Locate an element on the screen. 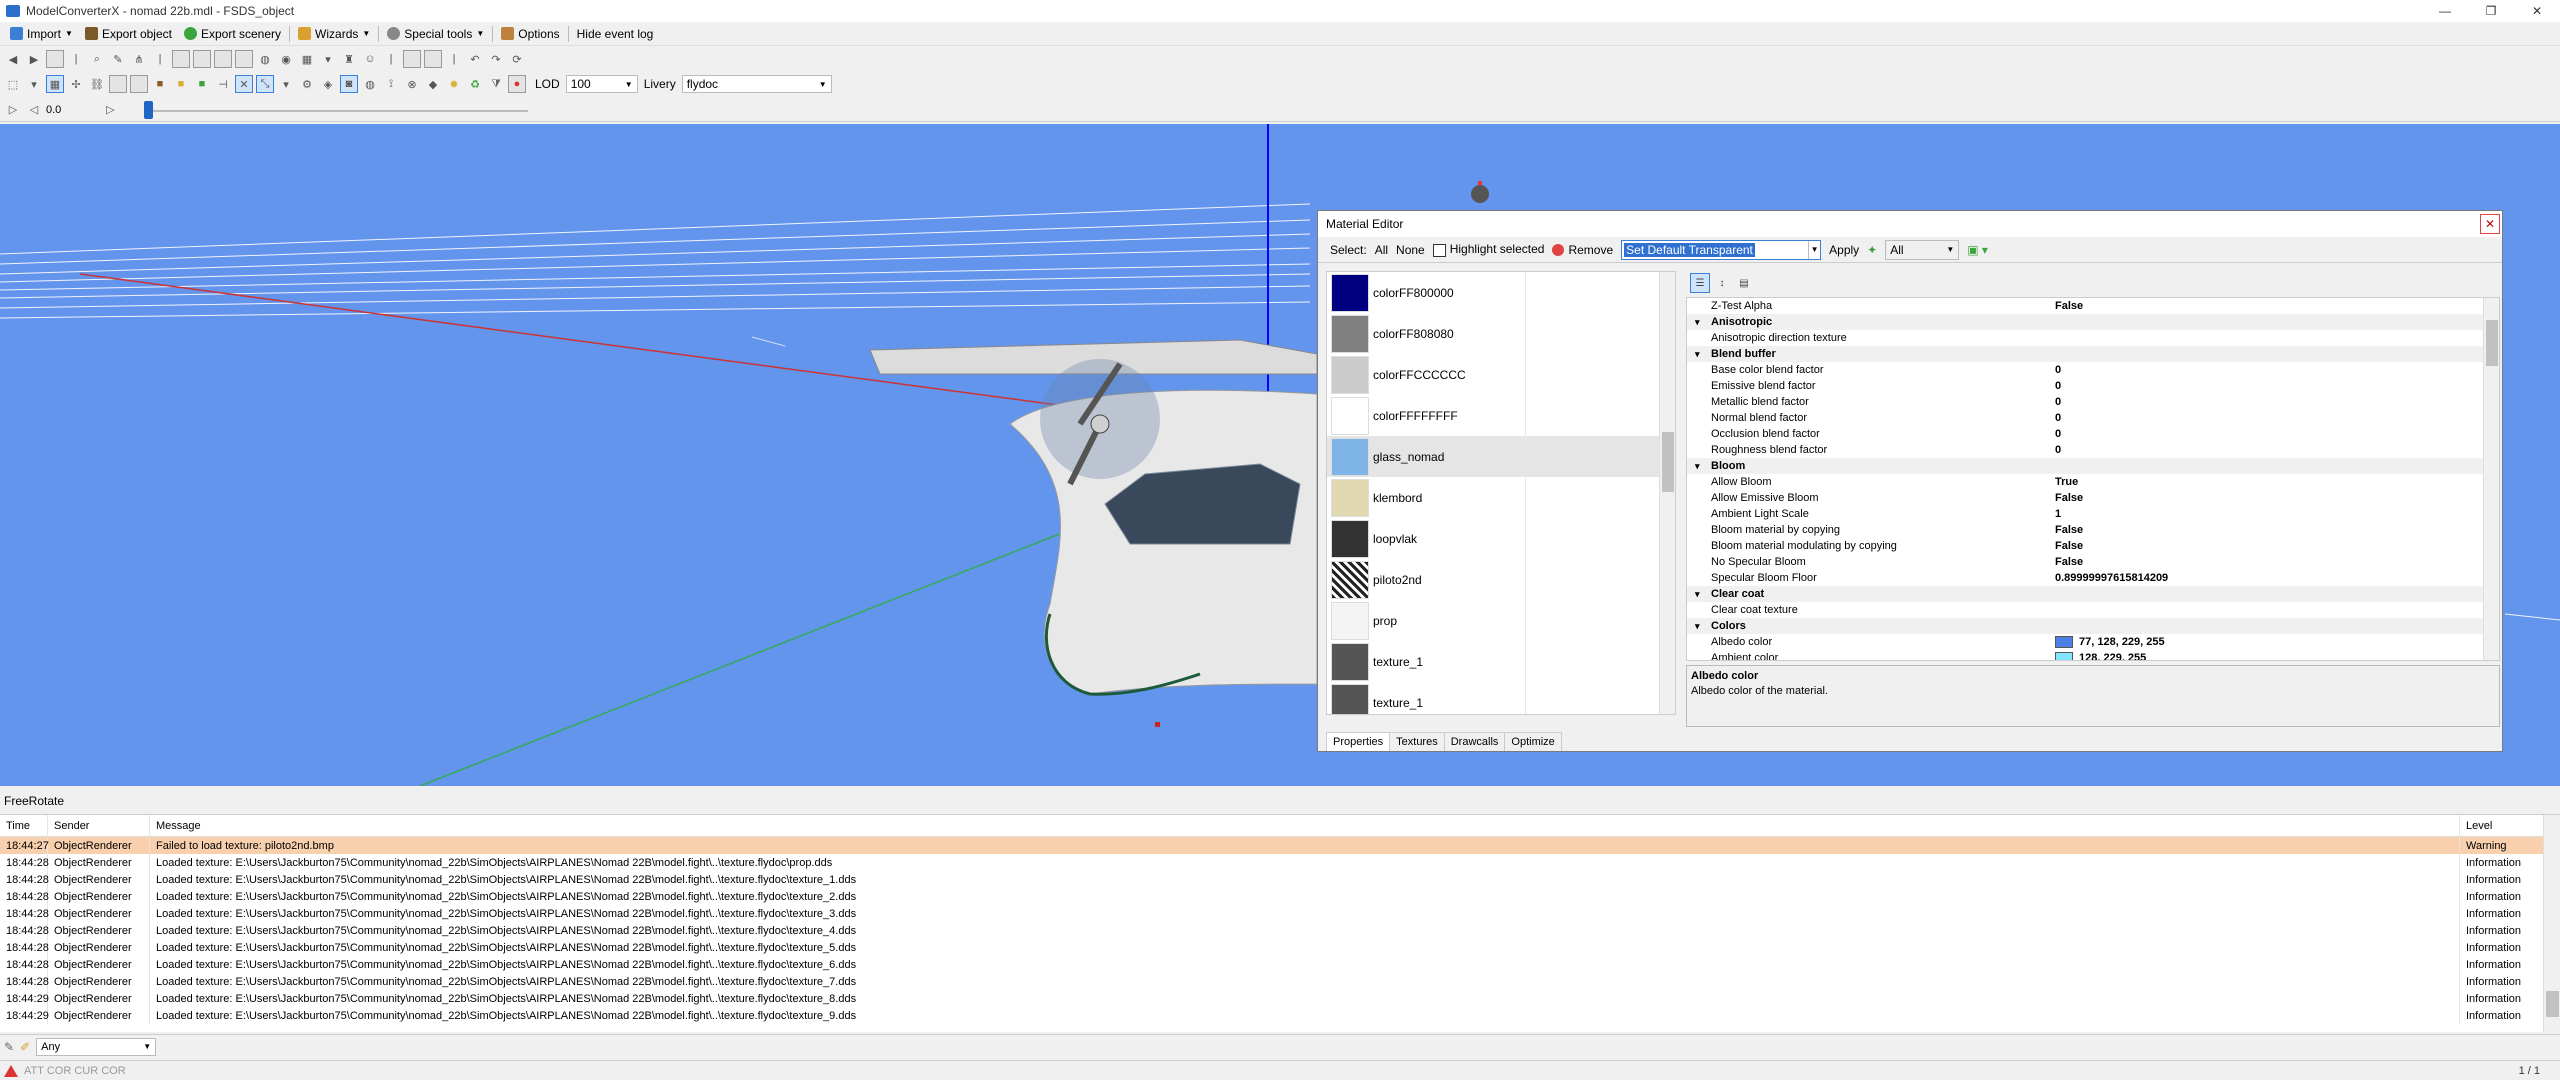  bone-icon: ⟟ is located at coordinates (391, 84).